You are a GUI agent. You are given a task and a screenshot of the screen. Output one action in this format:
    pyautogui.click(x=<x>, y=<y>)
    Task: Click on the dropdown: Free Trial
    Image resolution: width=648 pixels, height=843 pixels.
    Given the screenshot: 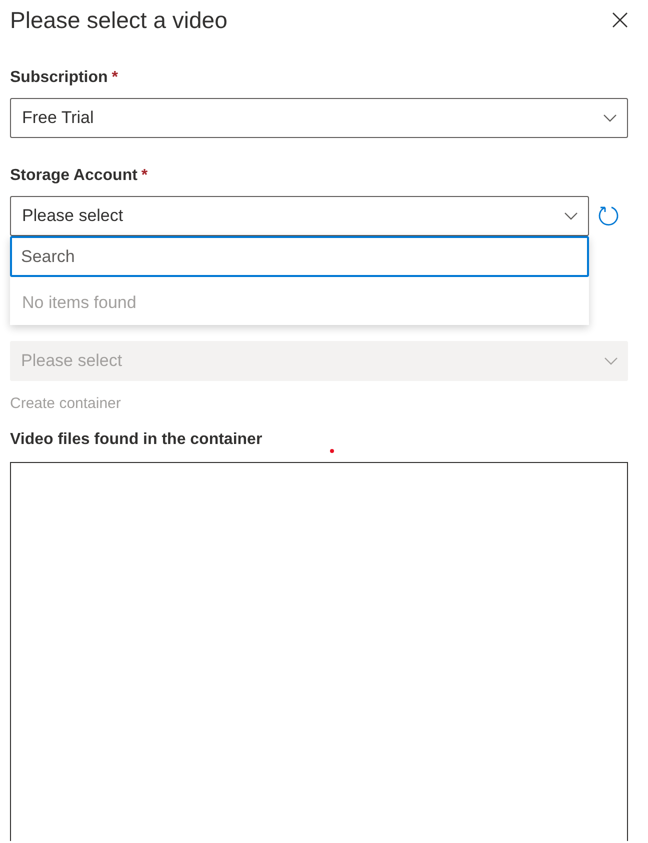 What is the action you would take?
    pyautogui.click(x=319, y=118)
    